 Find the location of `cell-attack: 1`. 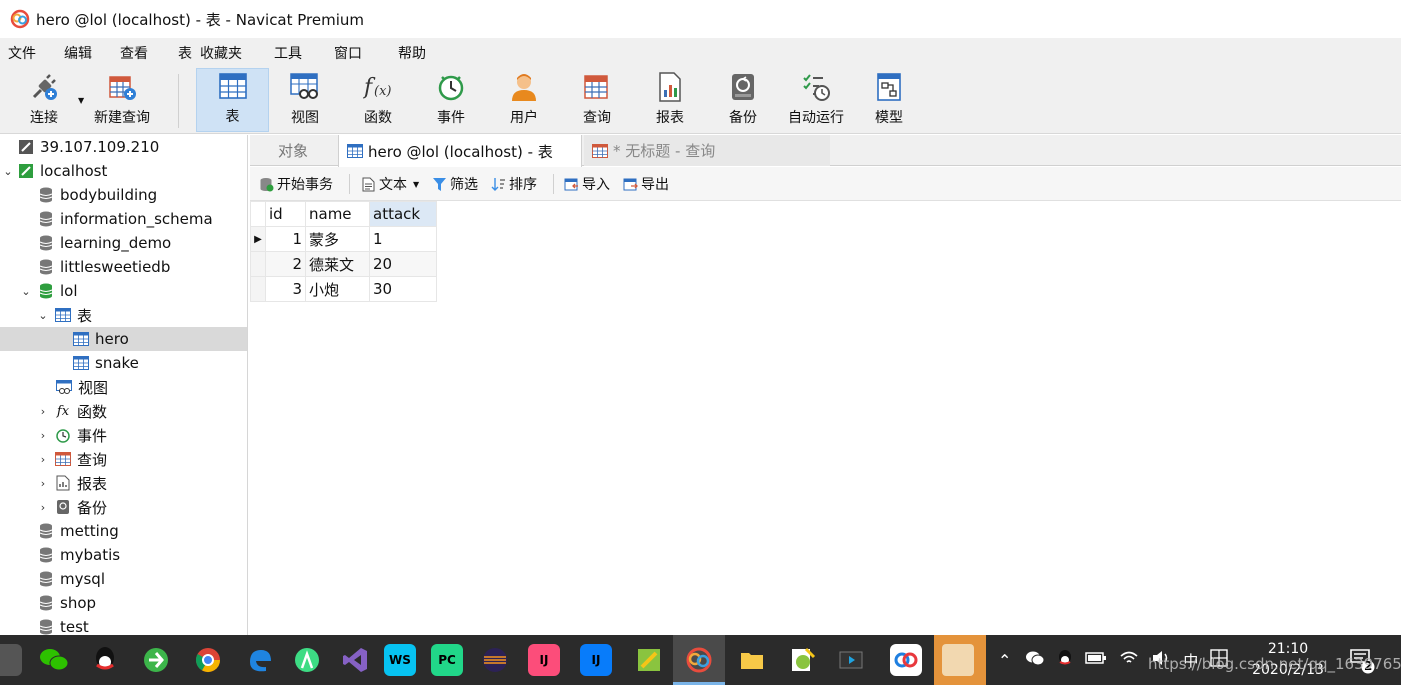

cell-attack: 1 is located at coordinates (403, 239).